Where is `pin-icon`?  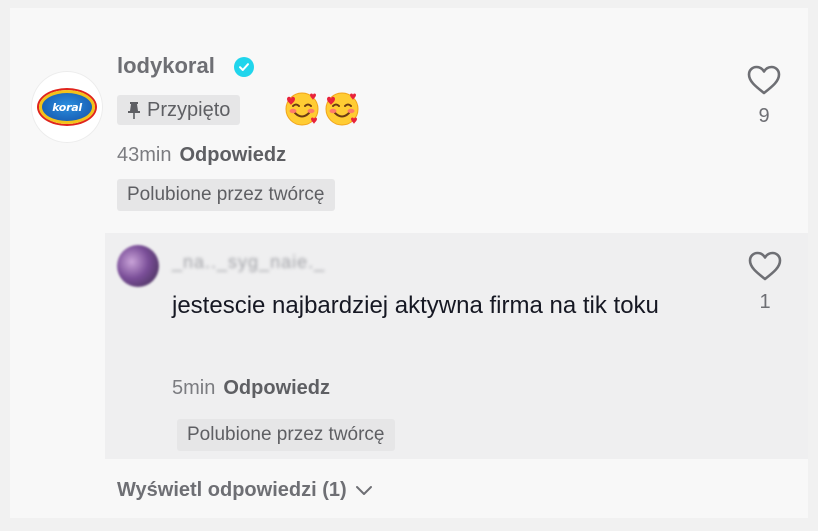
pin-icon is located at coordinates (134, 110).